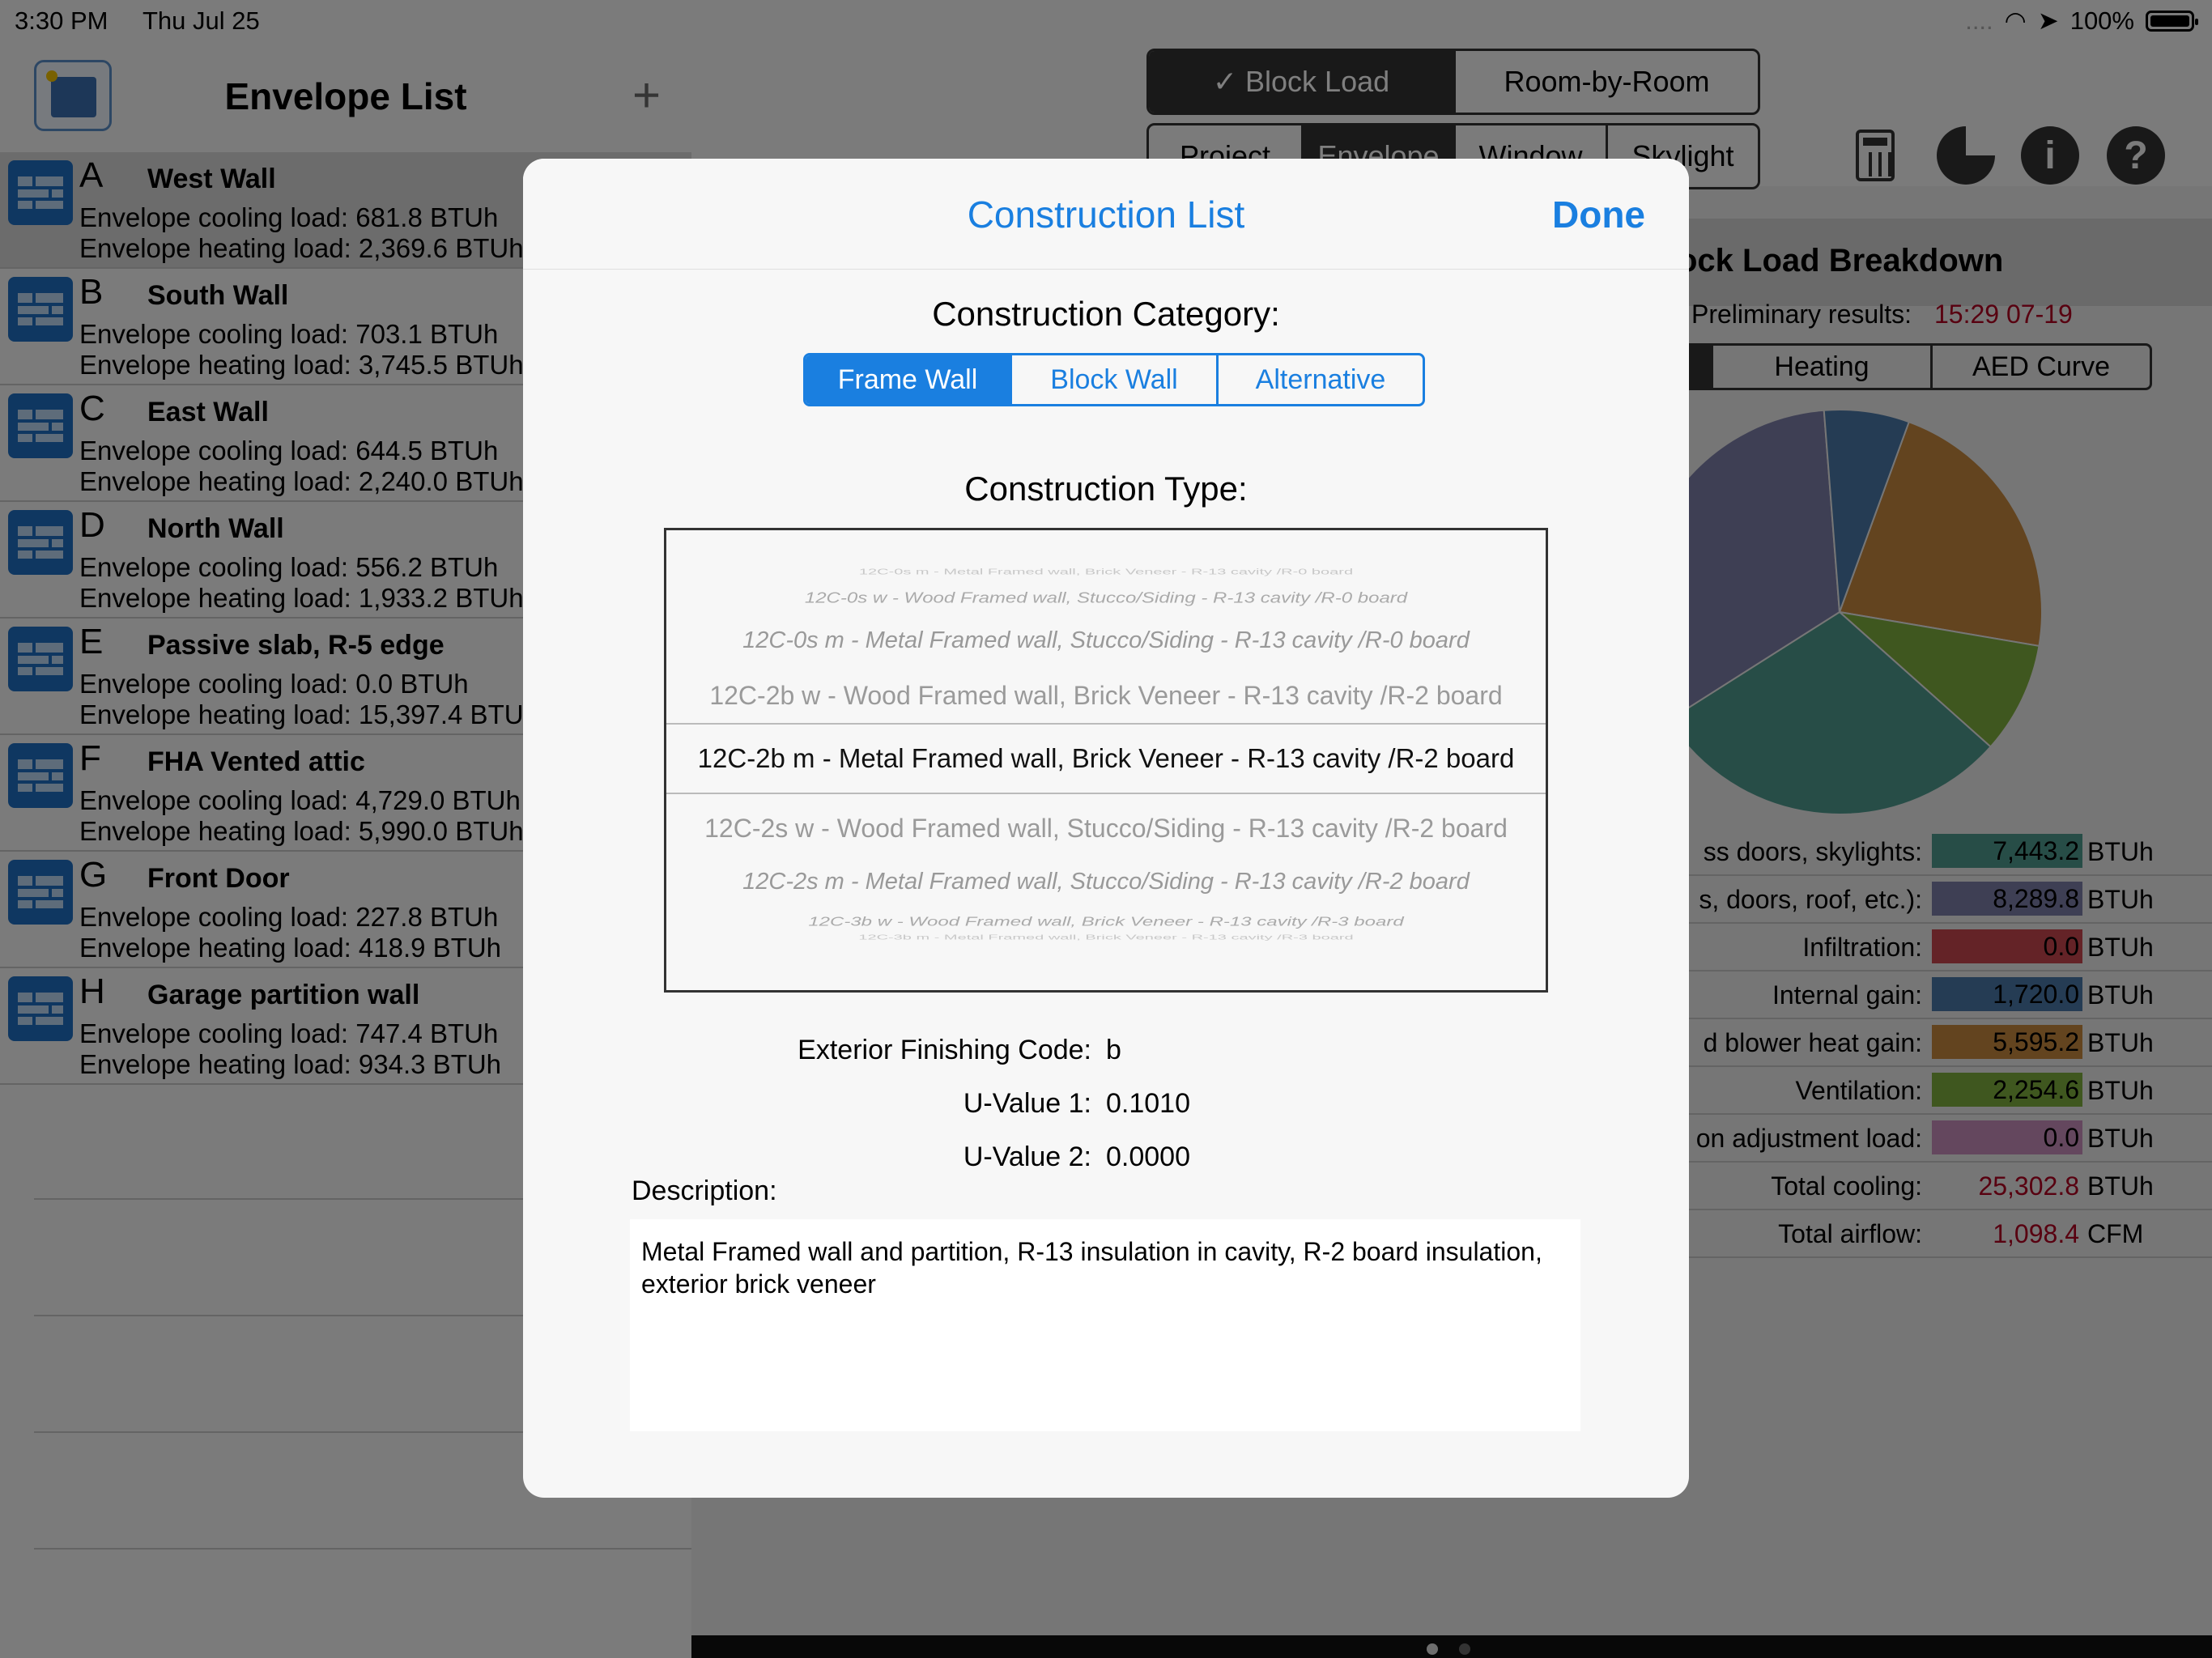 This screenshot has width=2212, height=1658. I want to click on exterior-finishing-code-value: b, so click(1113, 1050).